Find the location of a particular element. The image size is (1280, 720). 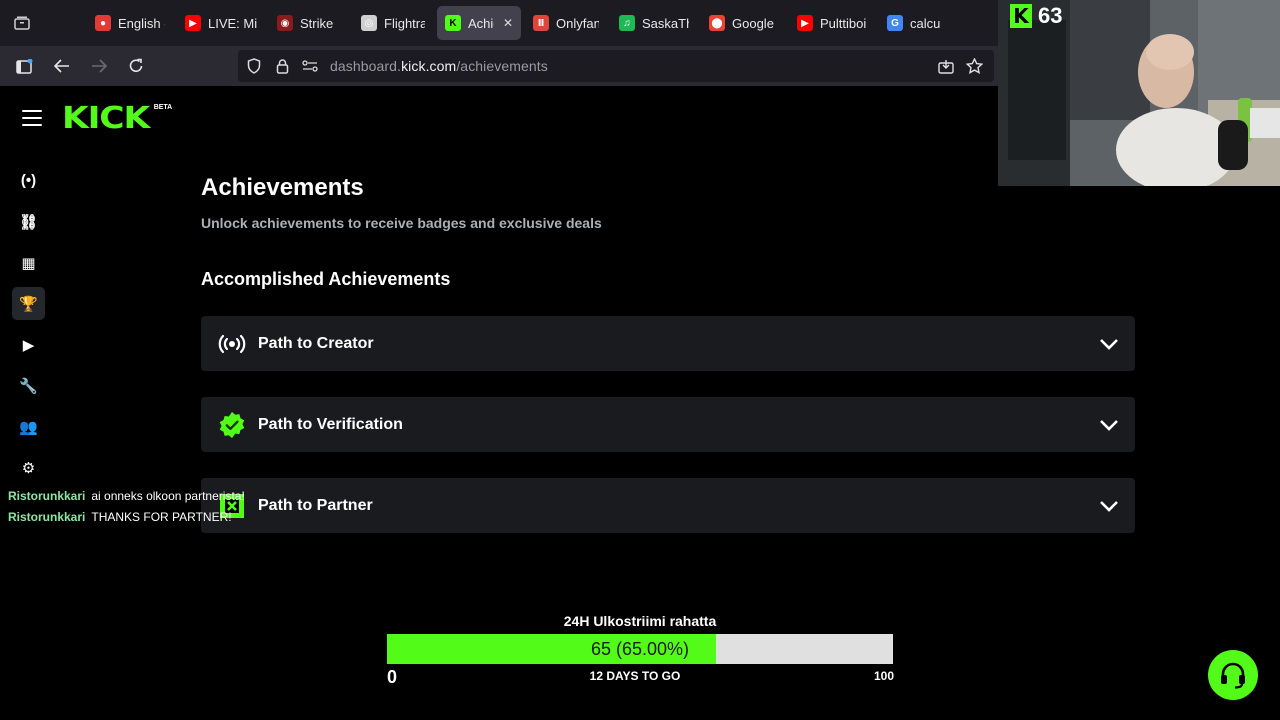

community-icon: 👥 is located at coordinates (28, 426).